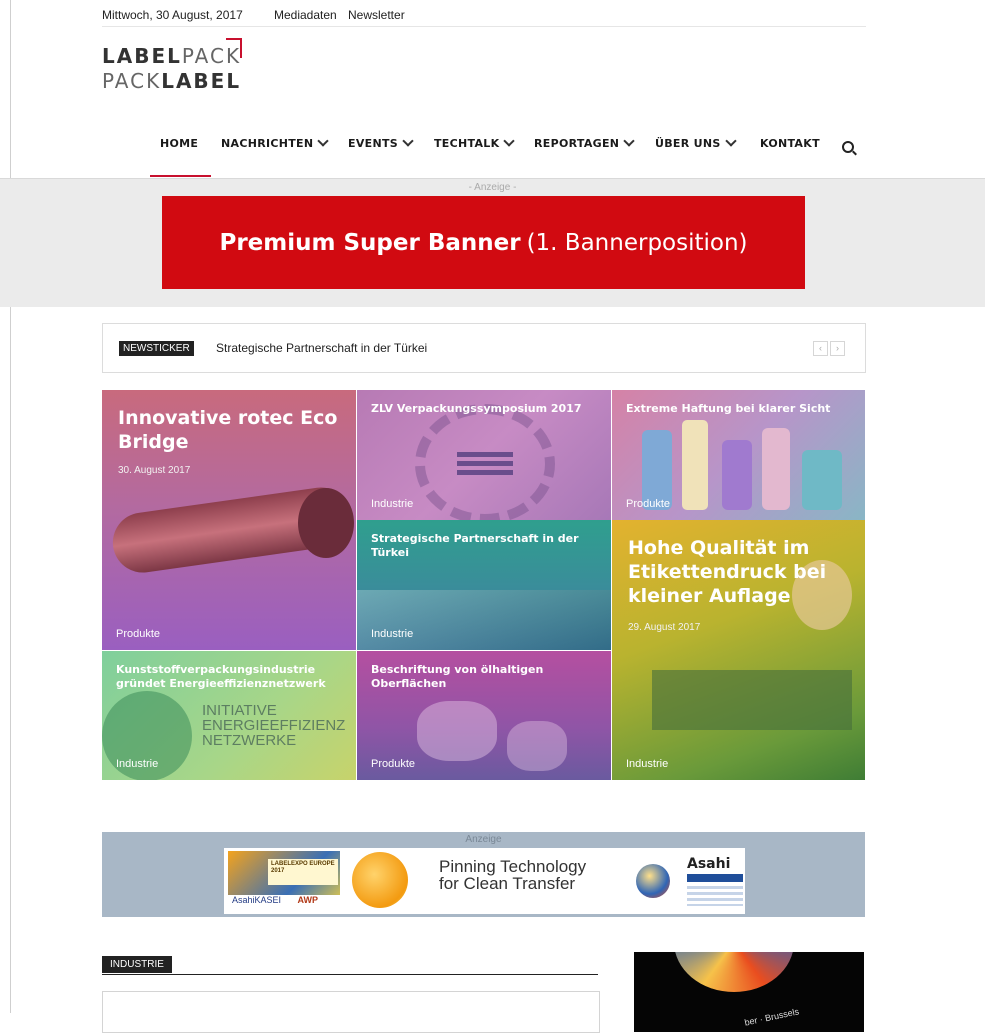 Image resolution: width=985 pixels, height=1033 pixels. I want to click on sidebar-ad-text: ber · Brussels, so click(771, 1017).